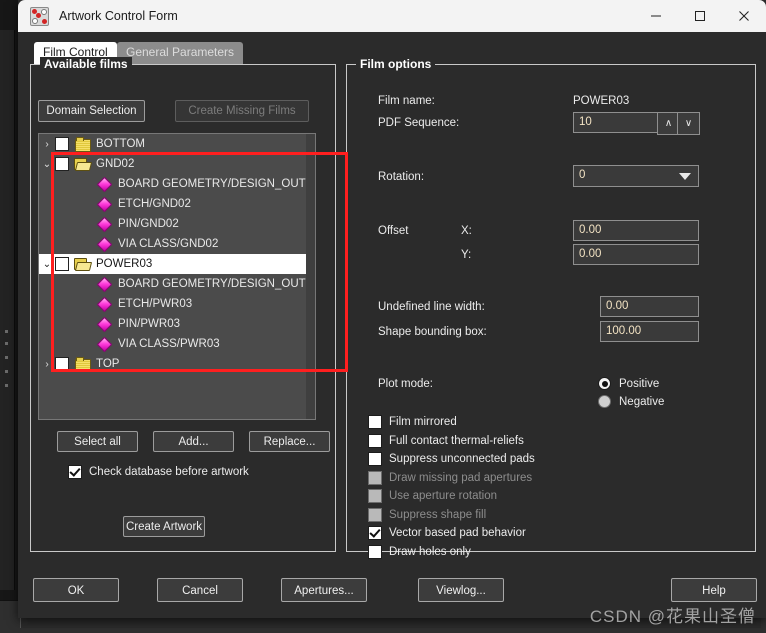  I want to click on checkbox-suppress-shape-fill, so click(375, 514).